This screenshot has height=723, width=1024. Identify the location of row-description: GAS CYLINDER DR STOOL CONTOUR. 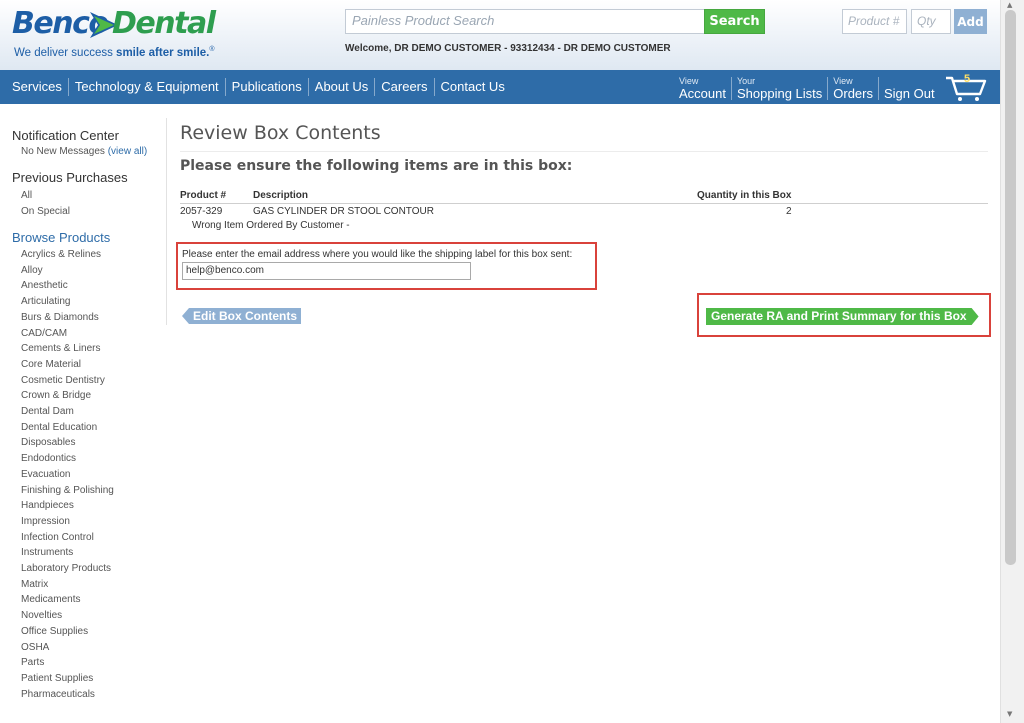
(343, 211).